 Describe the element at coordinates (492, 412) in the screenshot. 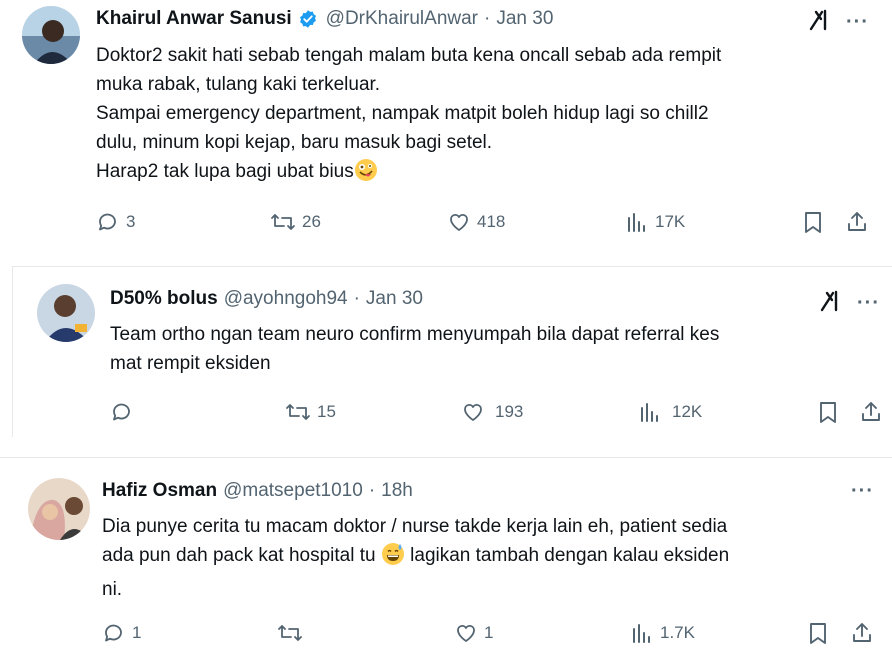

I see `like-button: 193` at that location.